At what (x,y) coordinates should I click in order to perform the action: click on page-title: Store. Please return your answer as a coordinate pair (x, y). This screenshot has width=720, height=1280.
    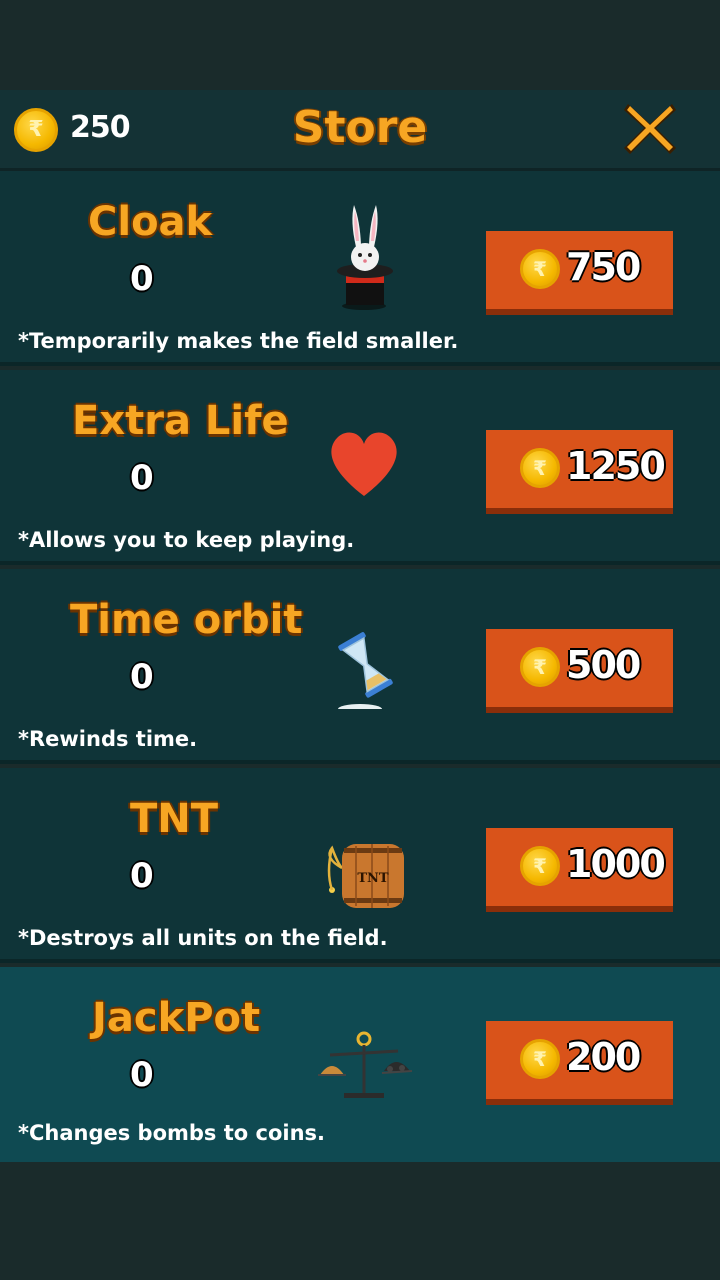
    Looking at the image, I should click on (360, 127).